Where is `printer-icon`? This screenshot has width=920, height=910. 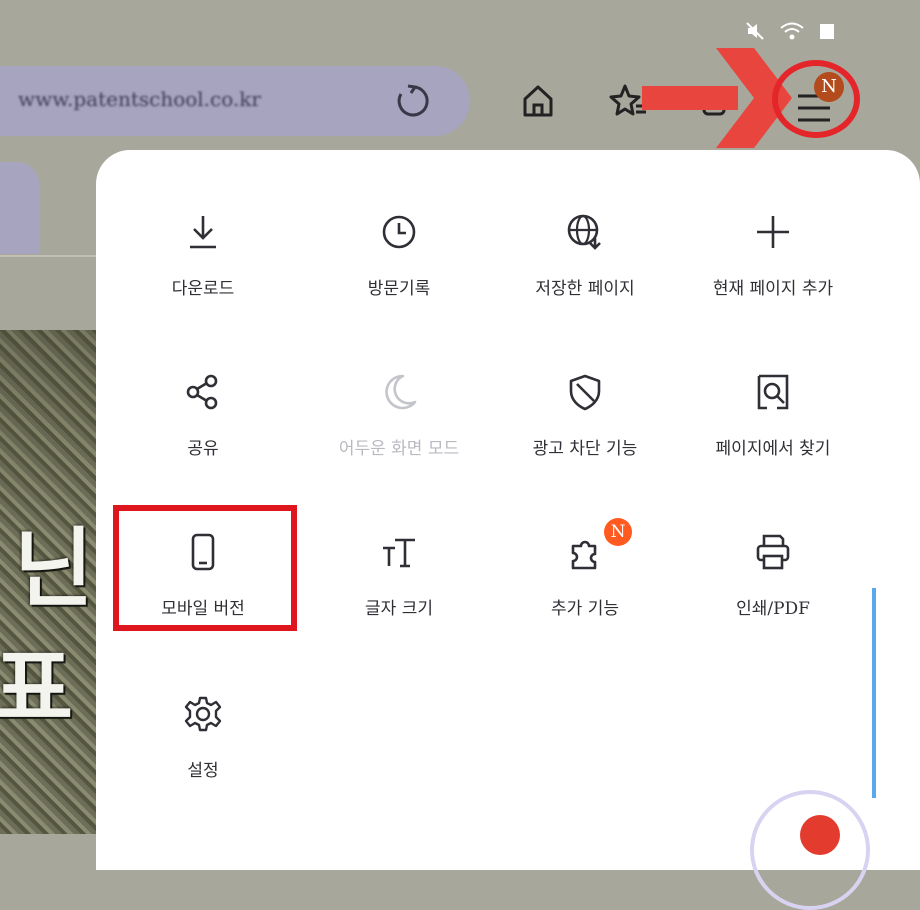 printer-icon is located at coordinates (773, 552).